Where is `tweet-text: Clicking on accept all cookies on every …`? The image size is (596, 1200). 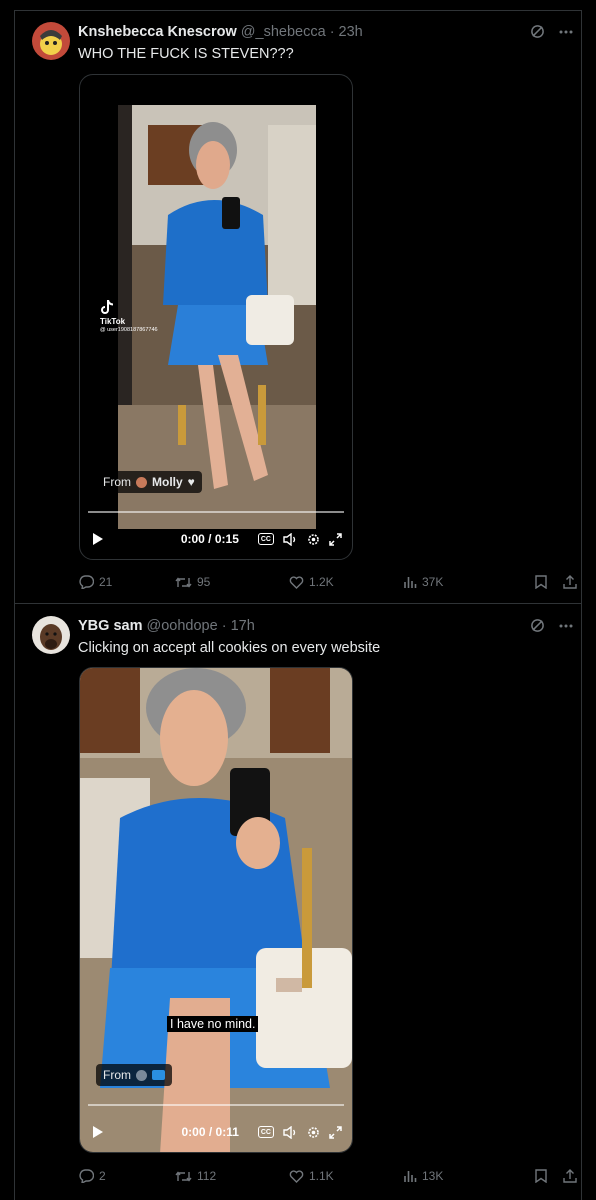
tweet-text: Clicking on accept all cookies on every … is located at coordinates (229, 648).